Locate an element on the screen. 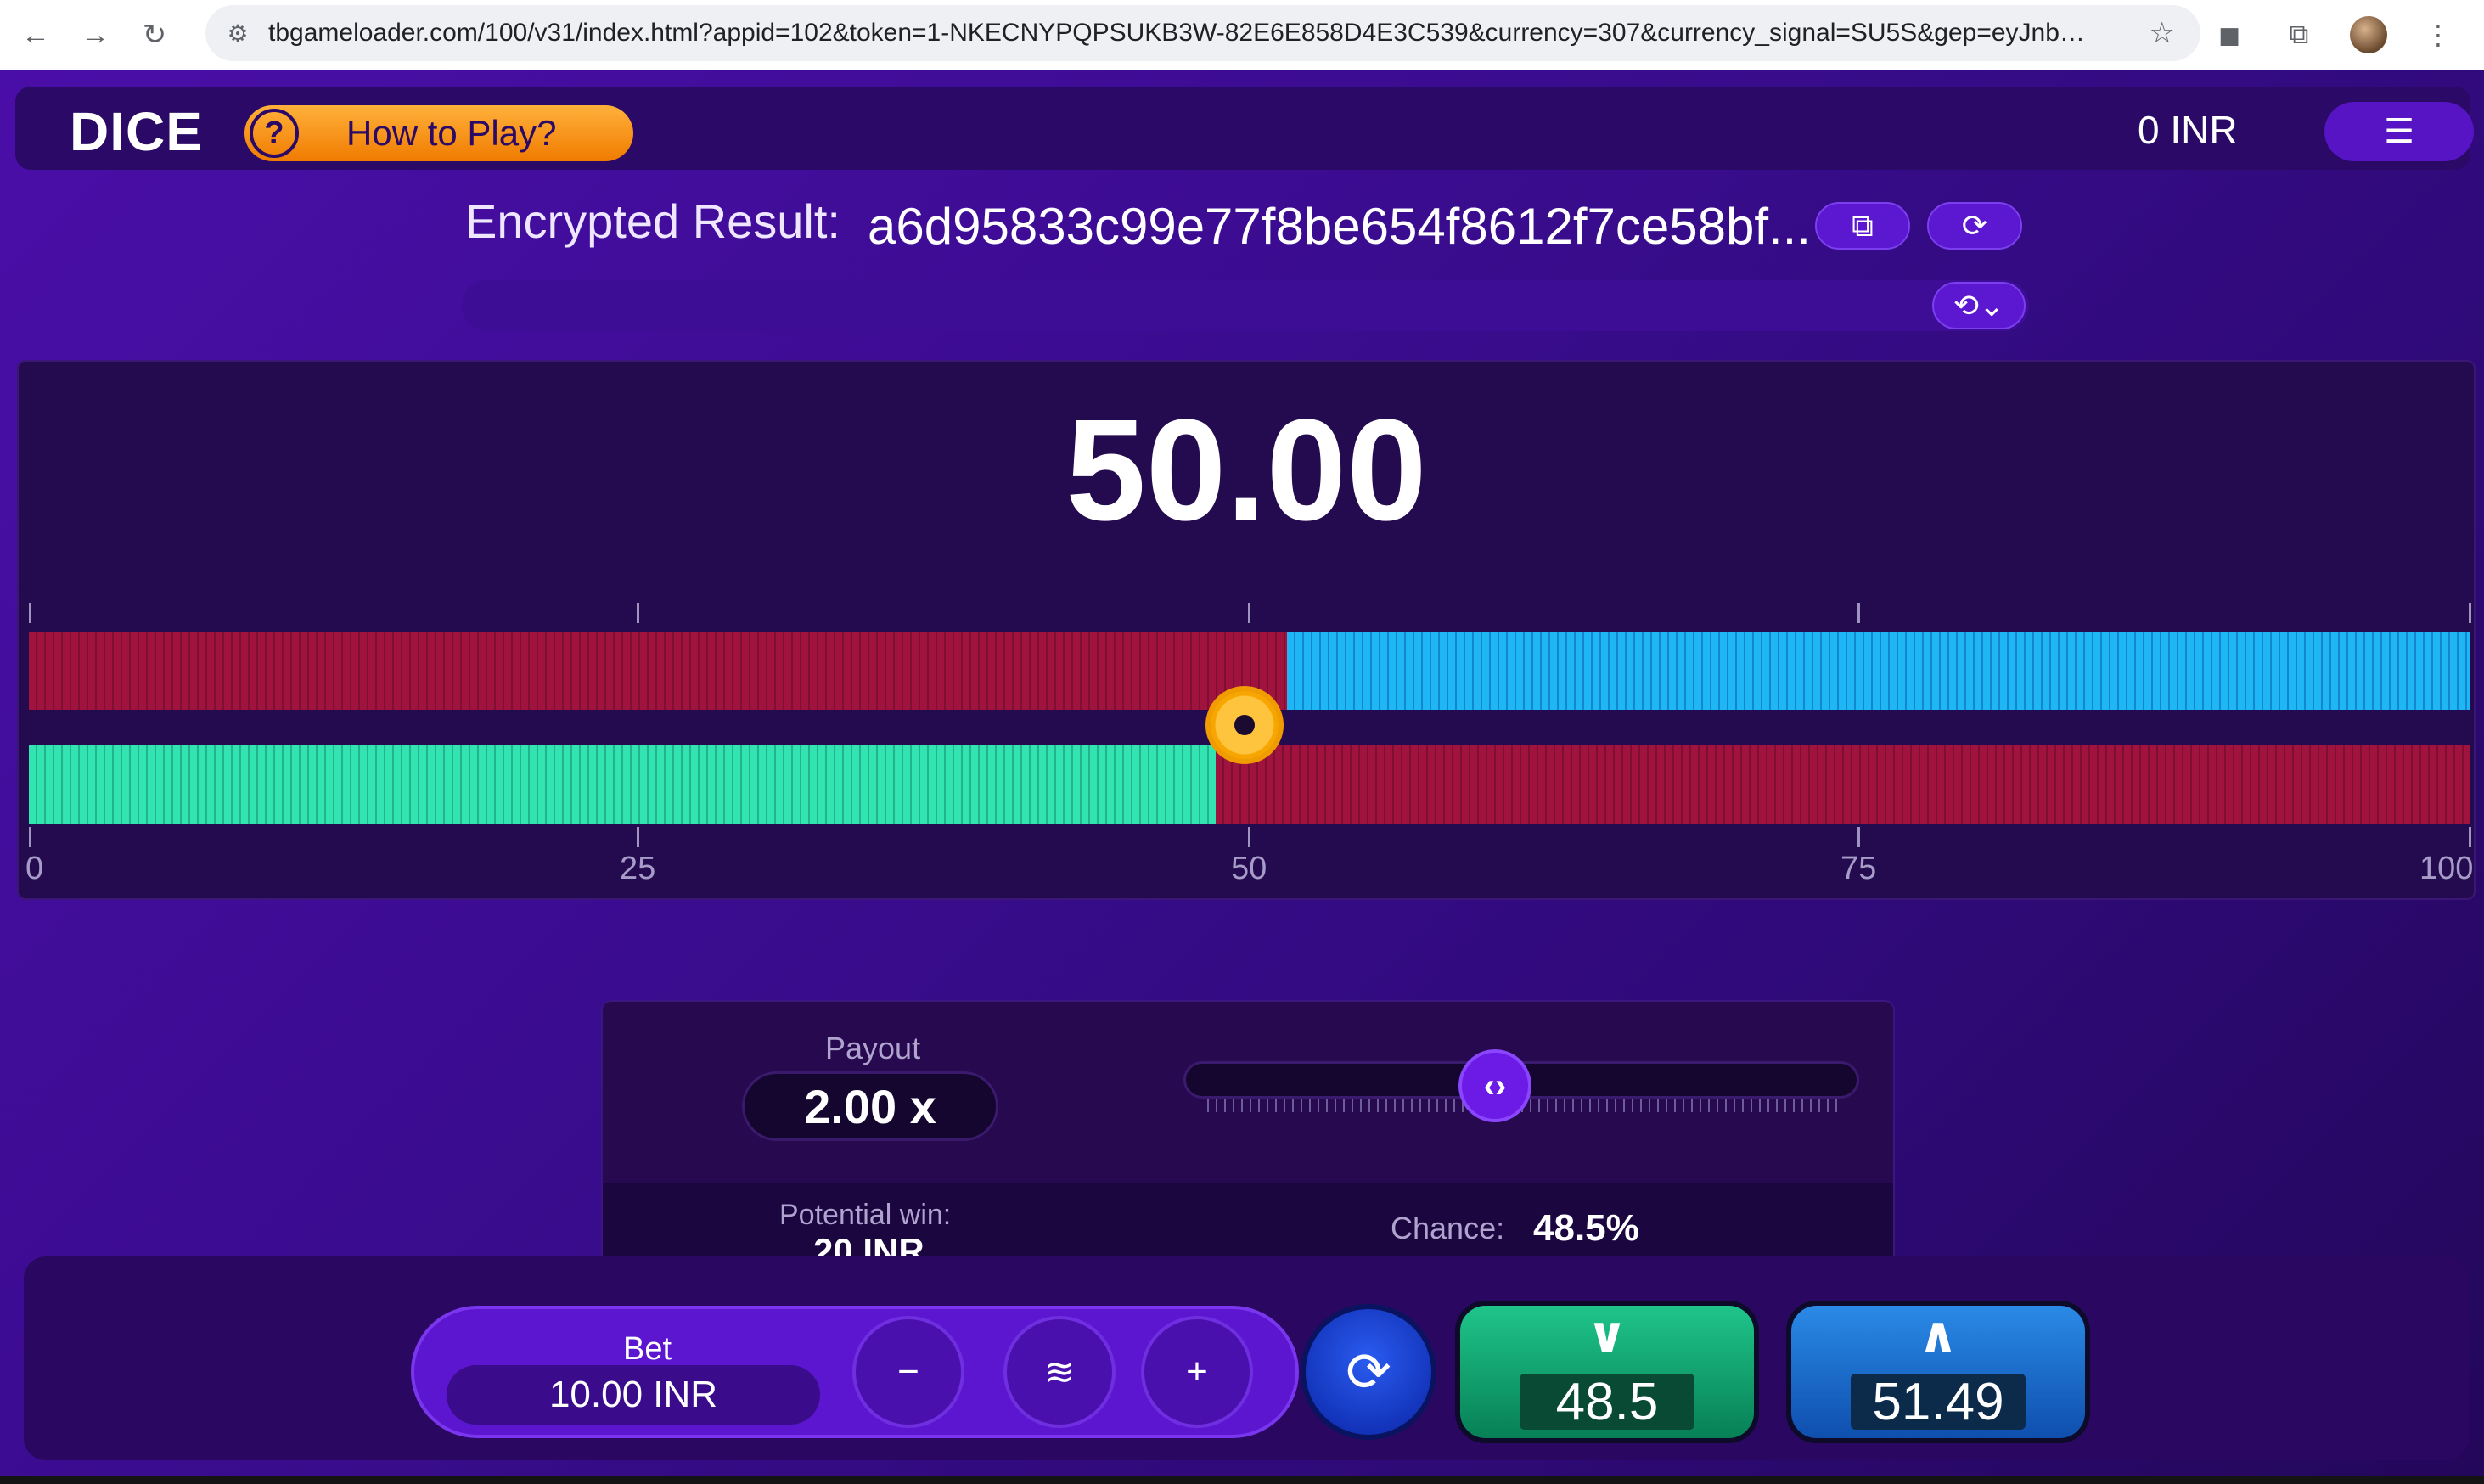 This screenshot has height=1484, width=2484. payout-label: Payout is located at coordinates (873, 1048).